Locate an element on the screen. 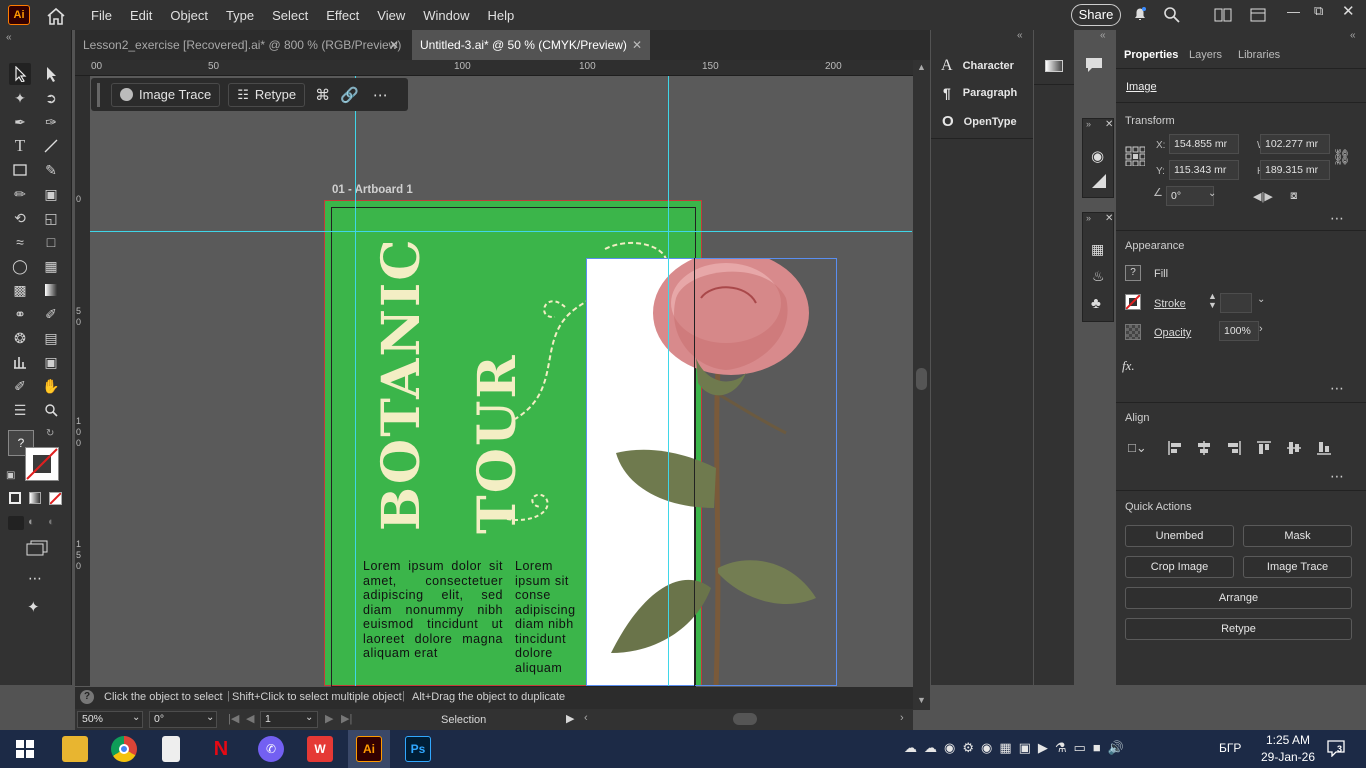 The width and height of the screenshot is (1366, 768). rectangle-tool-icon is located at coordinates (20, 170).